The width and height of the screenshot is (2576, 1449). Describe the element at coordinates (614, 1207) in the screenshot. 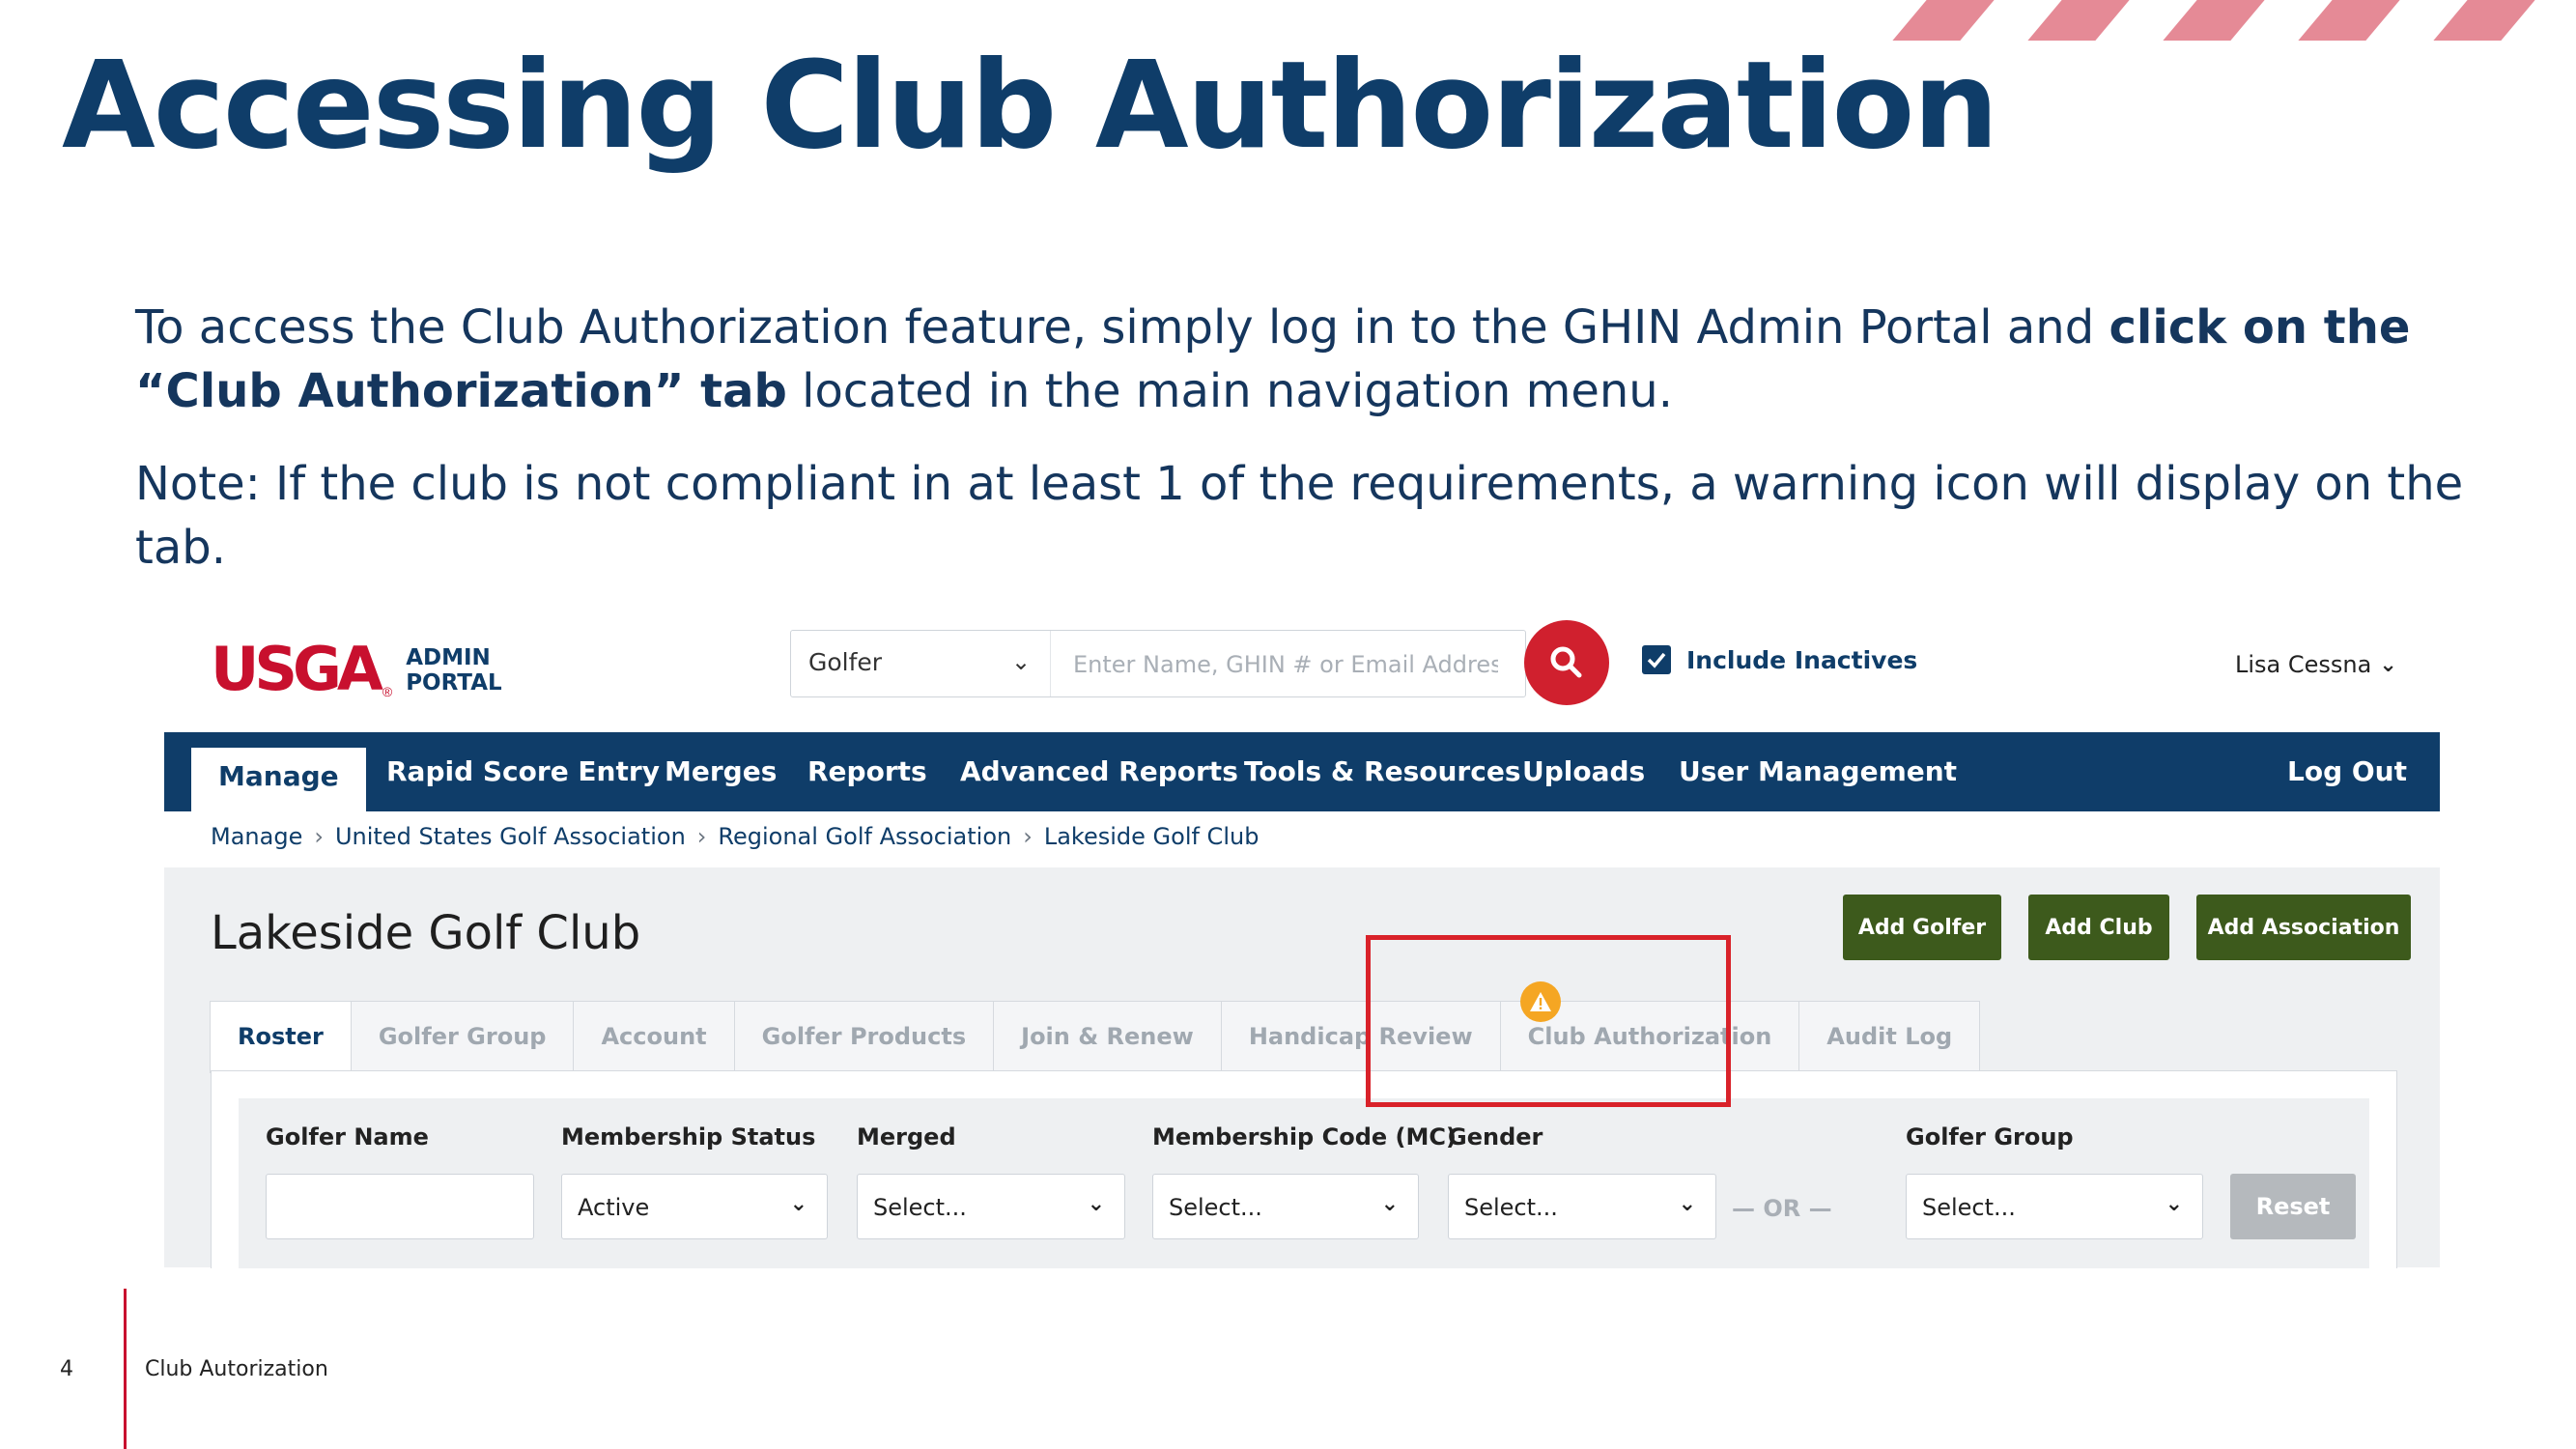

I see `membership-status-value: Active` at that location.